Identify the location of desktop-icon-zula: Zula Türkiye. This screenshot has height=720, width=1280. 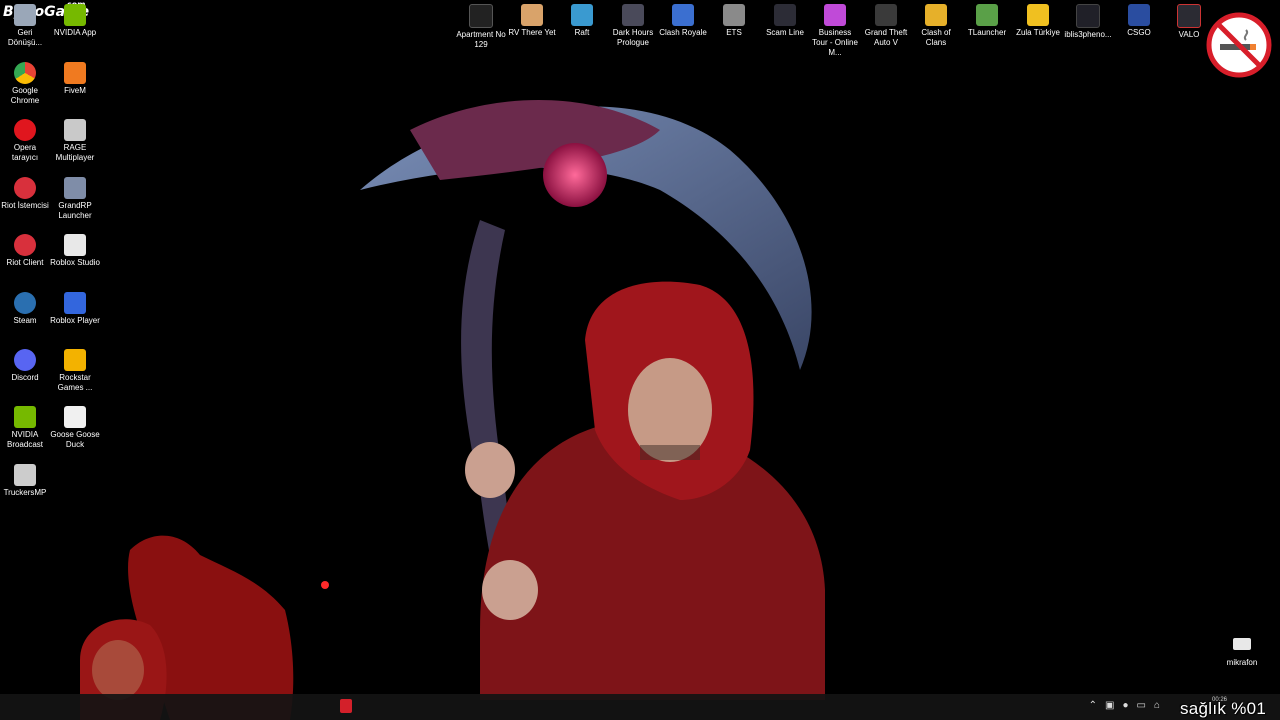
(1038, 21).